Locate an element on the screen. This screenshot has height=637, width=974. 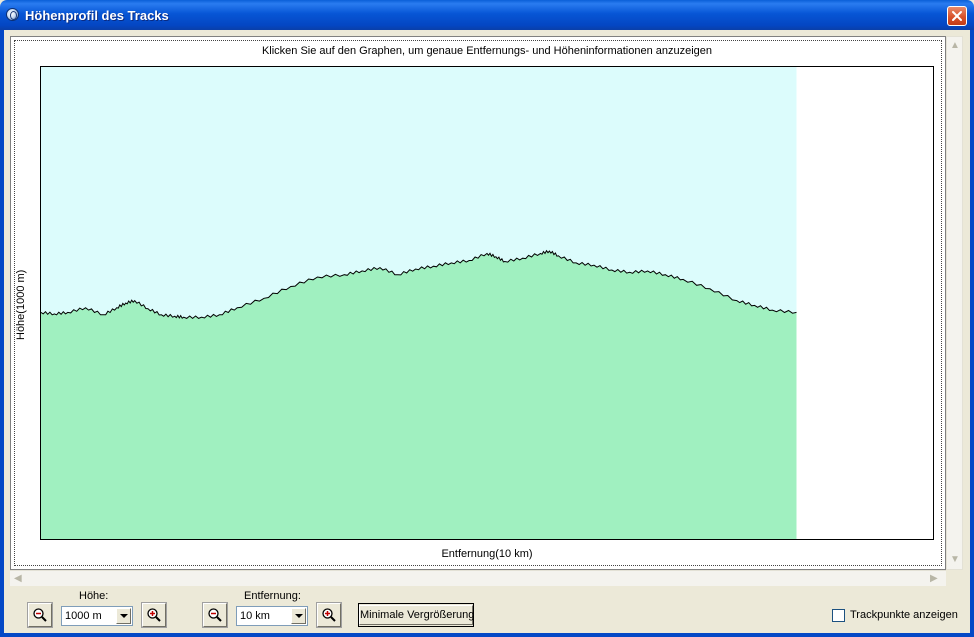
close-icon is located at coordinates (957, 16).